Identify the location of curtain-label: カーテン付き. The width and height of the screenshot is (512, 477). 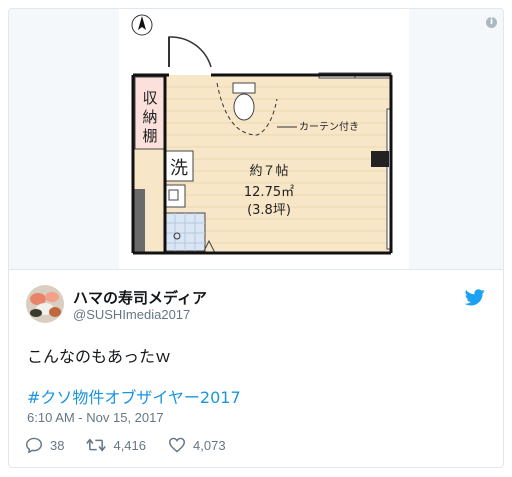
(329, 126).